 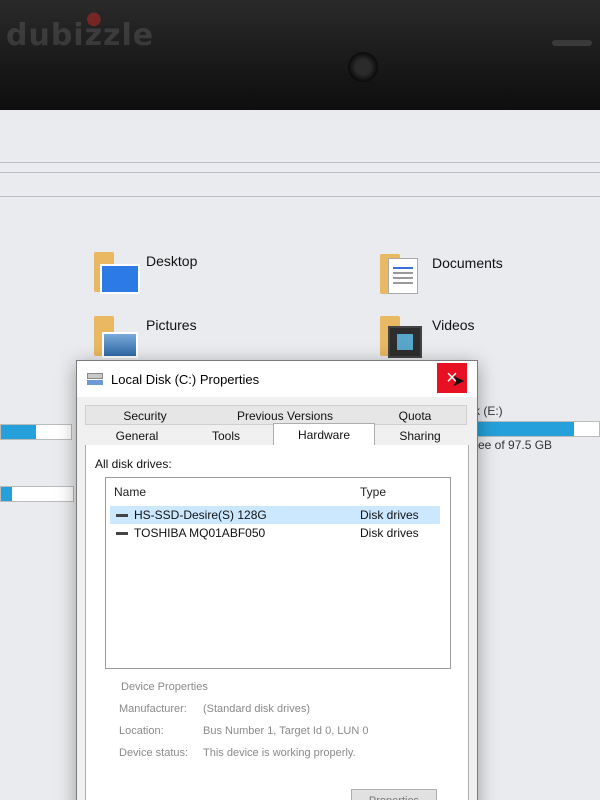 I want to click on status-label: Device status:, so click(x=154, y=753).